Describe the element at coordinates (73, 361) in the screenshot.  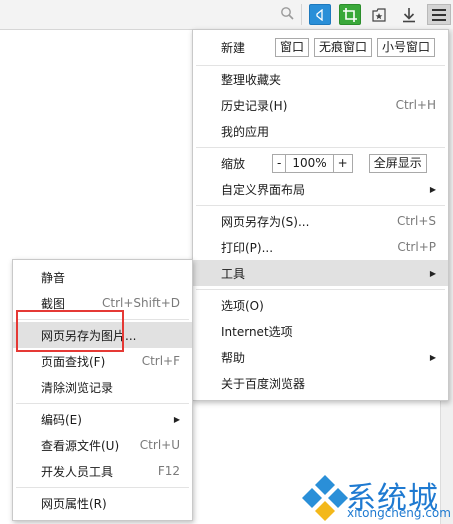
I see `menu-item-label: 页面查找(F)` at that location.